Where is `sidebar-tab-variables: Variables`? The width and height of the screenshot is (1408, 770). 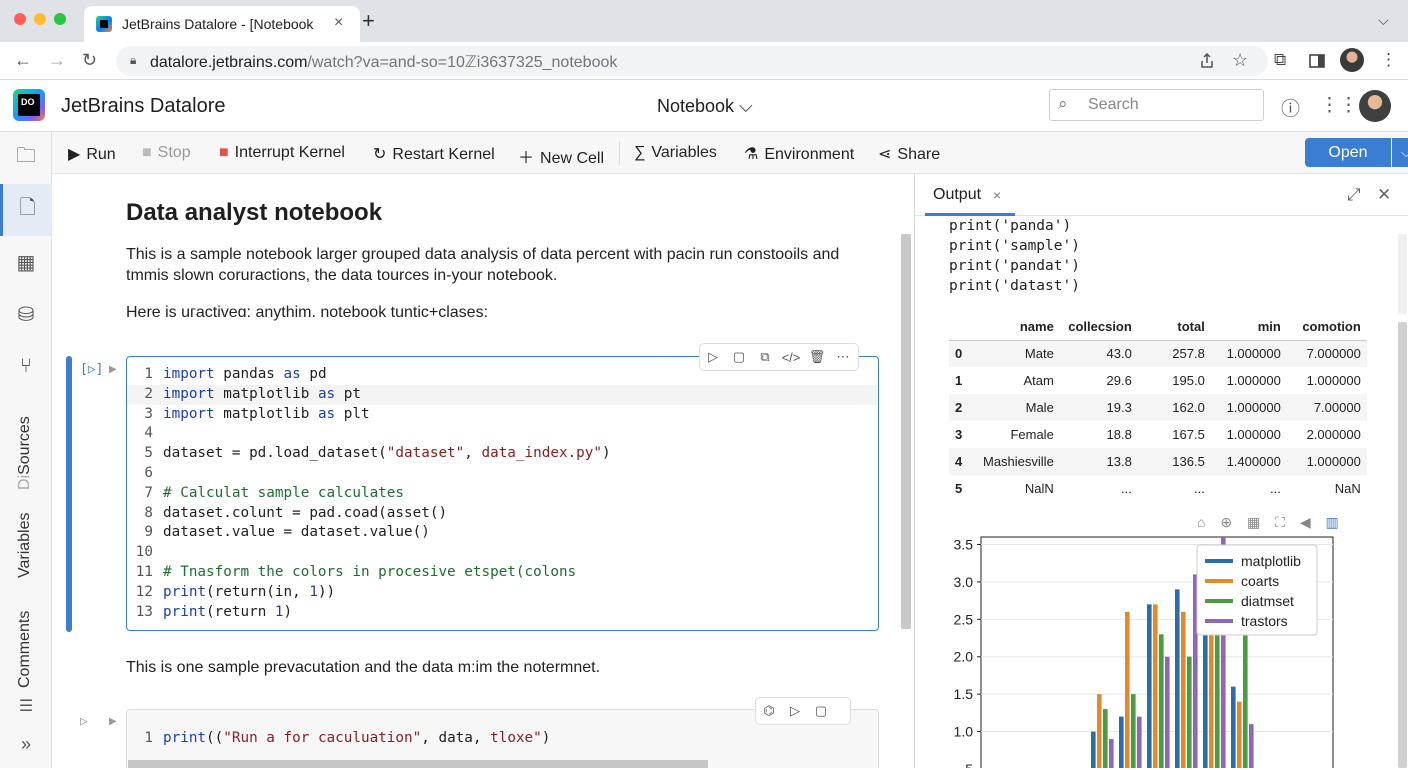
sidebar-tab-variables: Variables is located at coordinates (25, 545).